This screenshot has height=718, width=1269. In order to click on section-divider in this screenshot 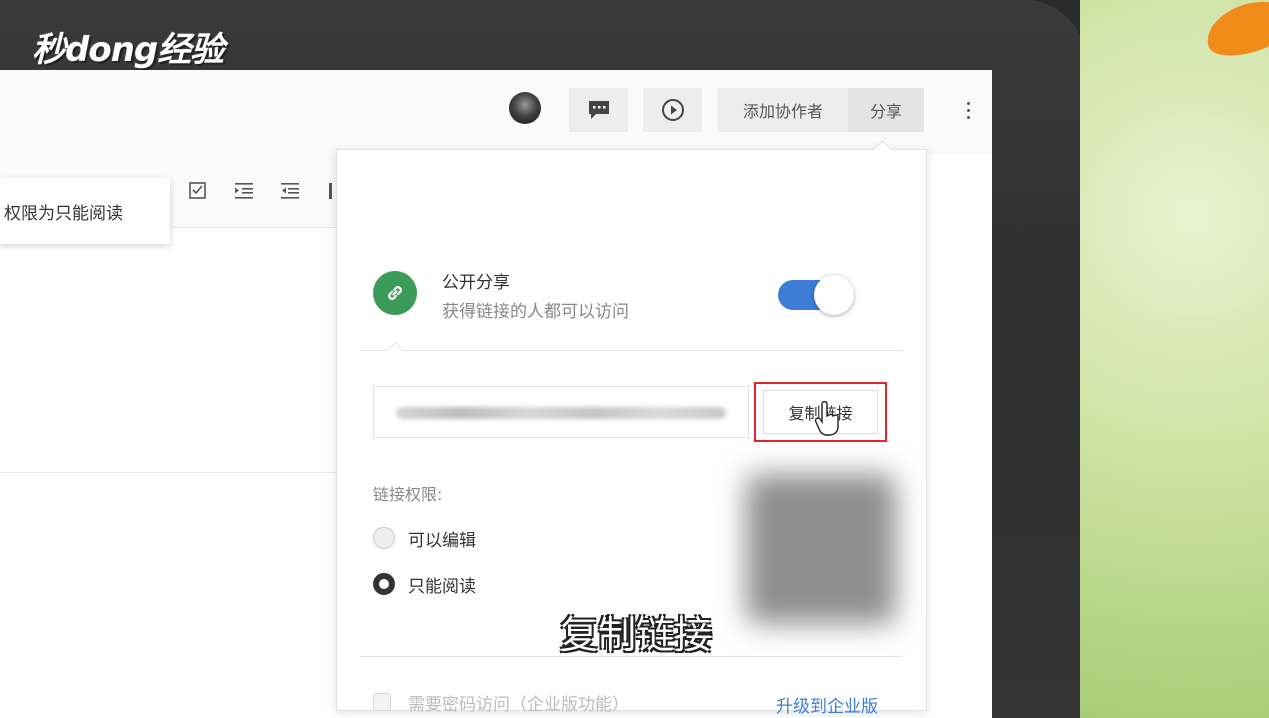, I will do `click(631, 350)`.